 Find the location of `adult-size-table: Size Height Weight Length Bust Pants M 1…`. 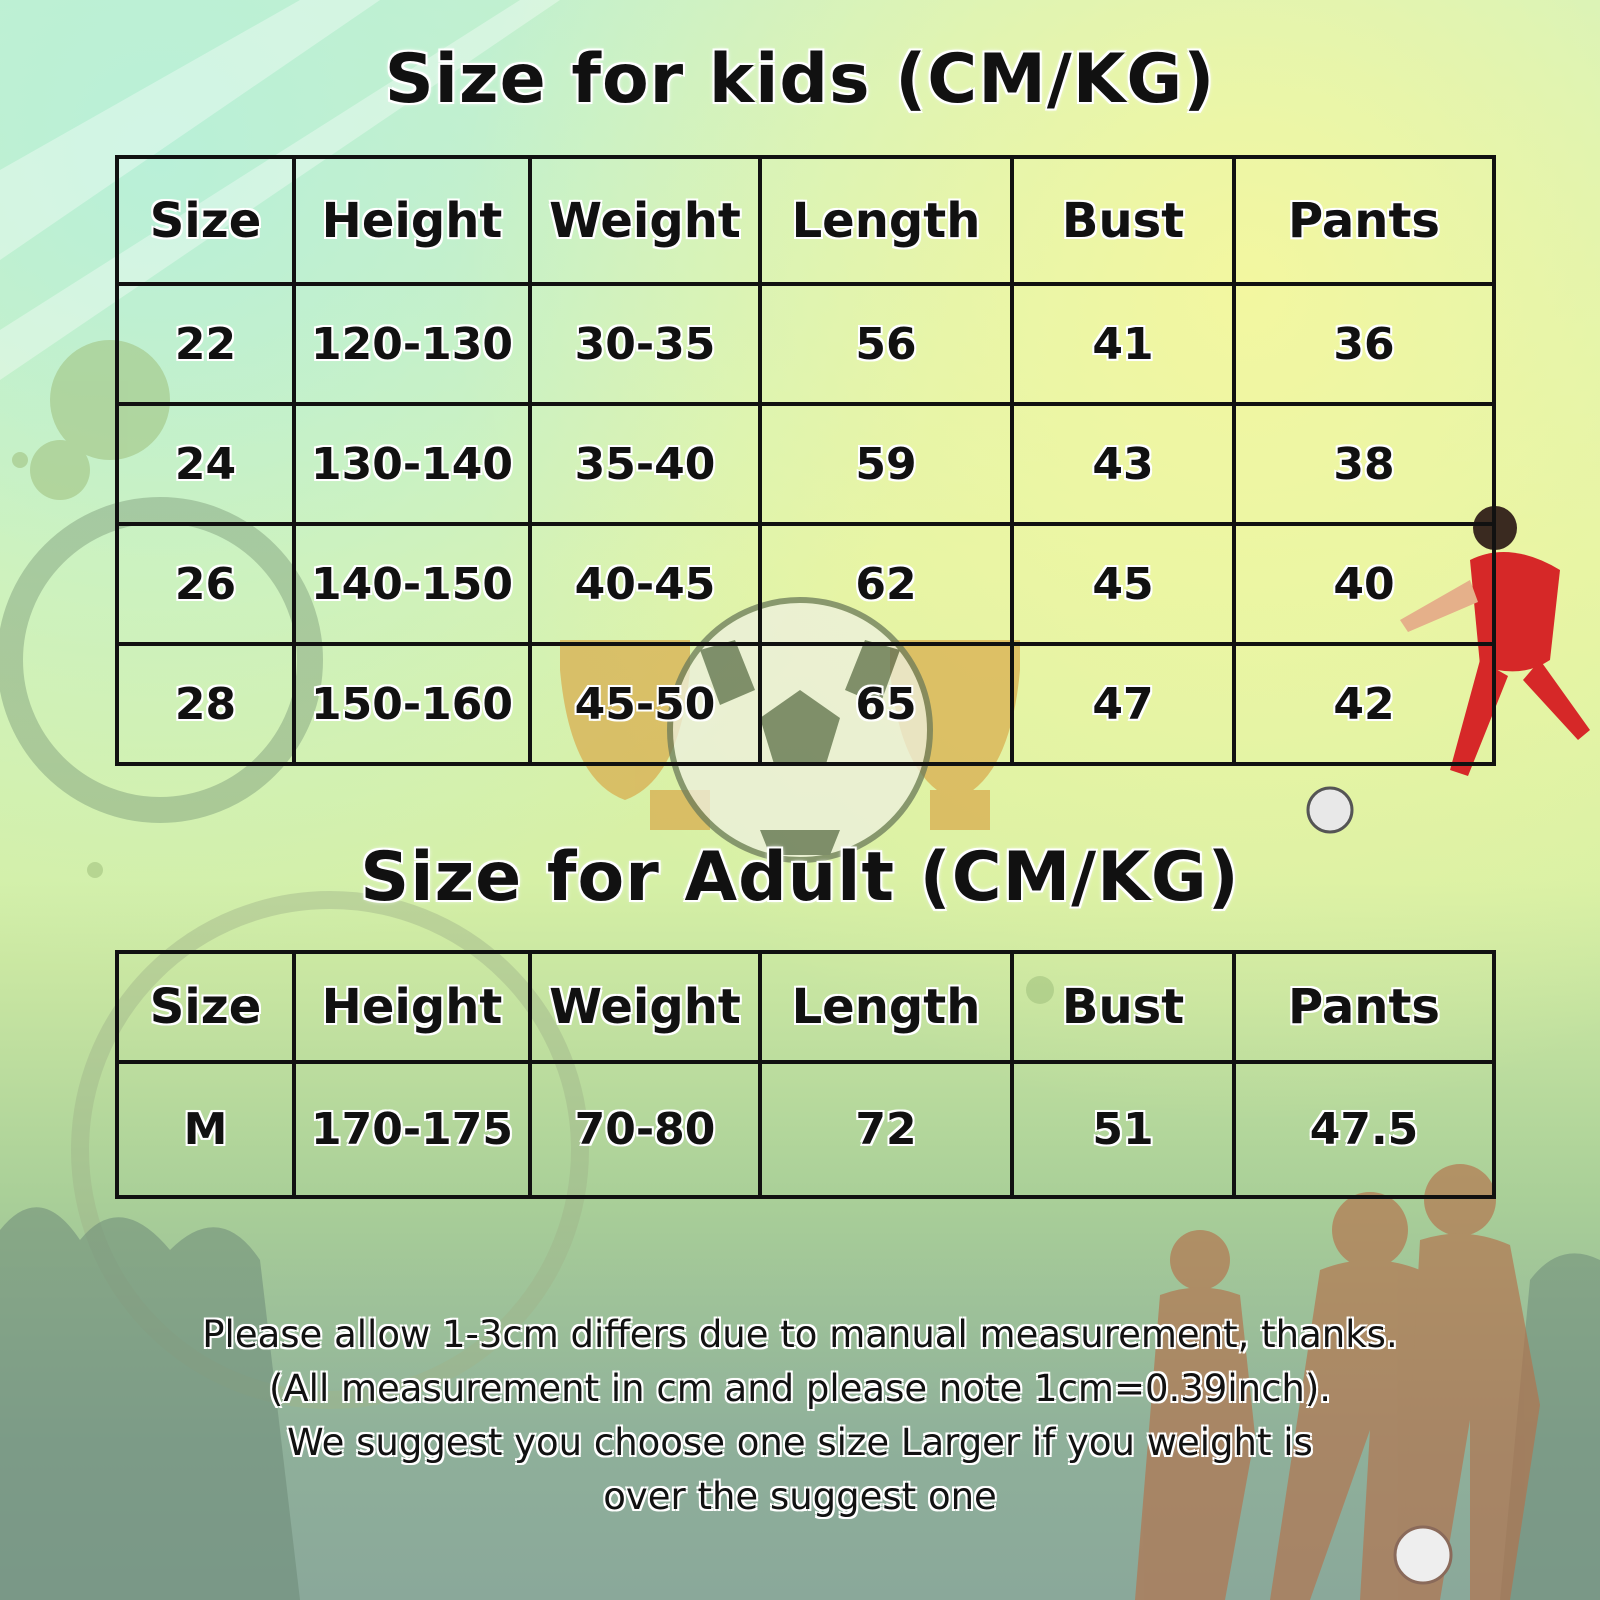

adult-size-table: Size Height Weight Length Bust Pants M 1… is located at coordinates (805, 1074).